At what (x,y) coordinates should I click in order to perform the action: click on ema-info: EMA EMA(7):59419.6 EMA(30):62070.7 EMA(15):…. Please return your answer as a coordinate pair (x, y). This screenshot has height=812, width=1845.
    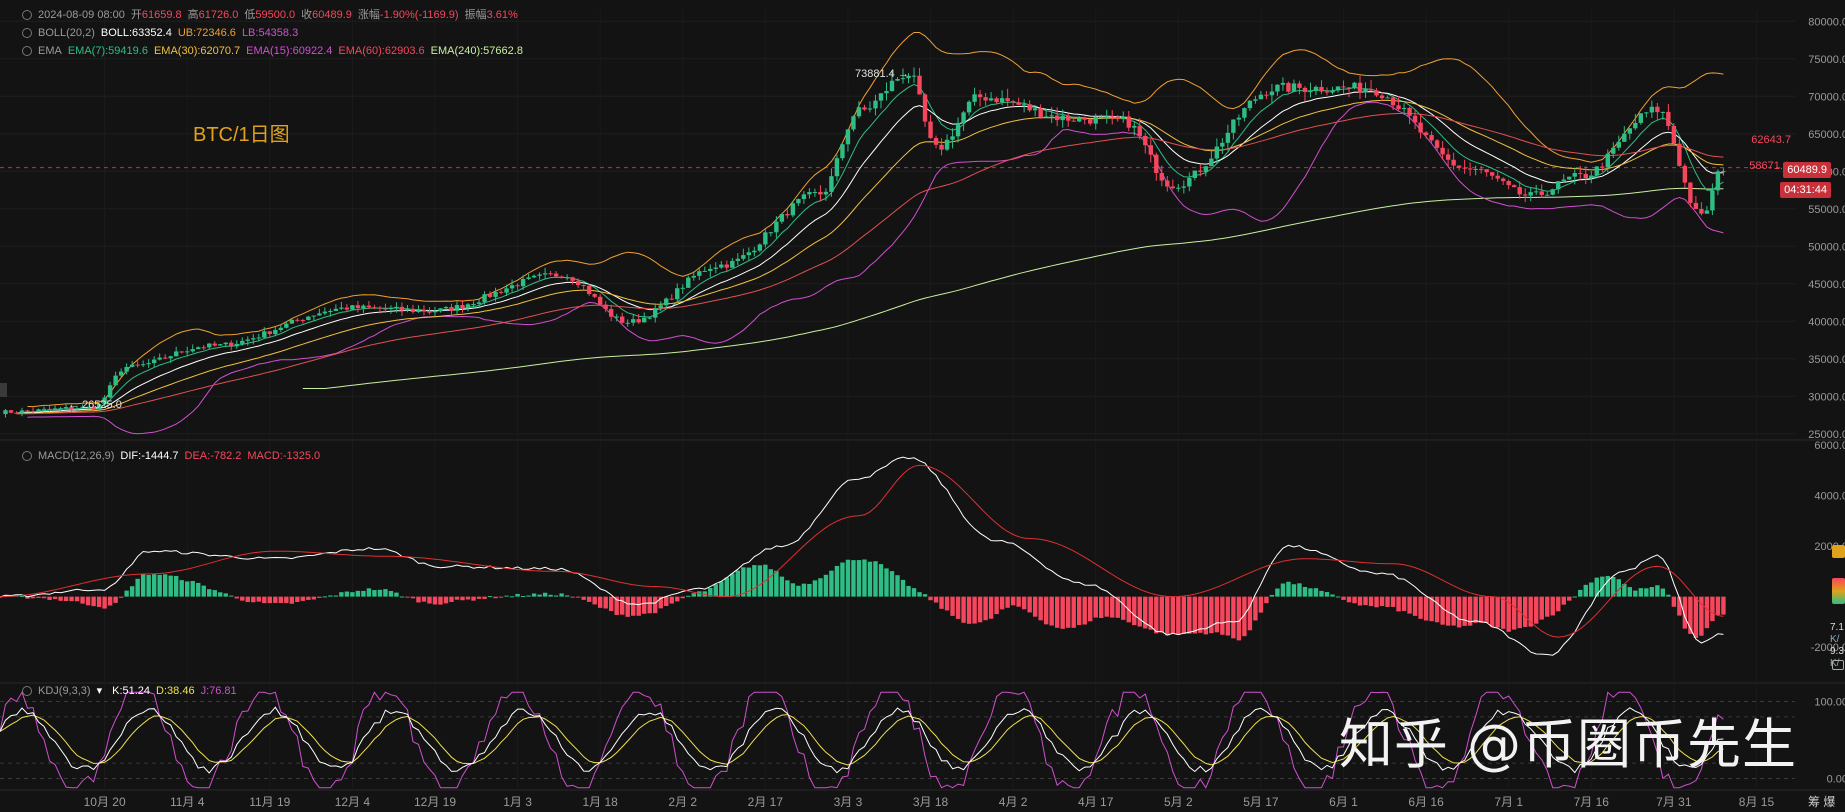
    Looking at the image, I should click on (275, 51).